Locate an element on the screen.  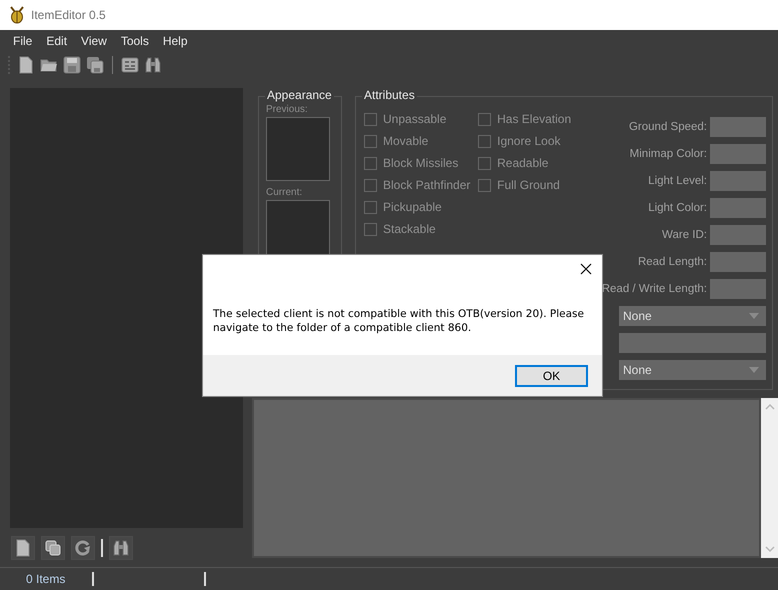
sprite-preview is located at coordinates (298, 149).